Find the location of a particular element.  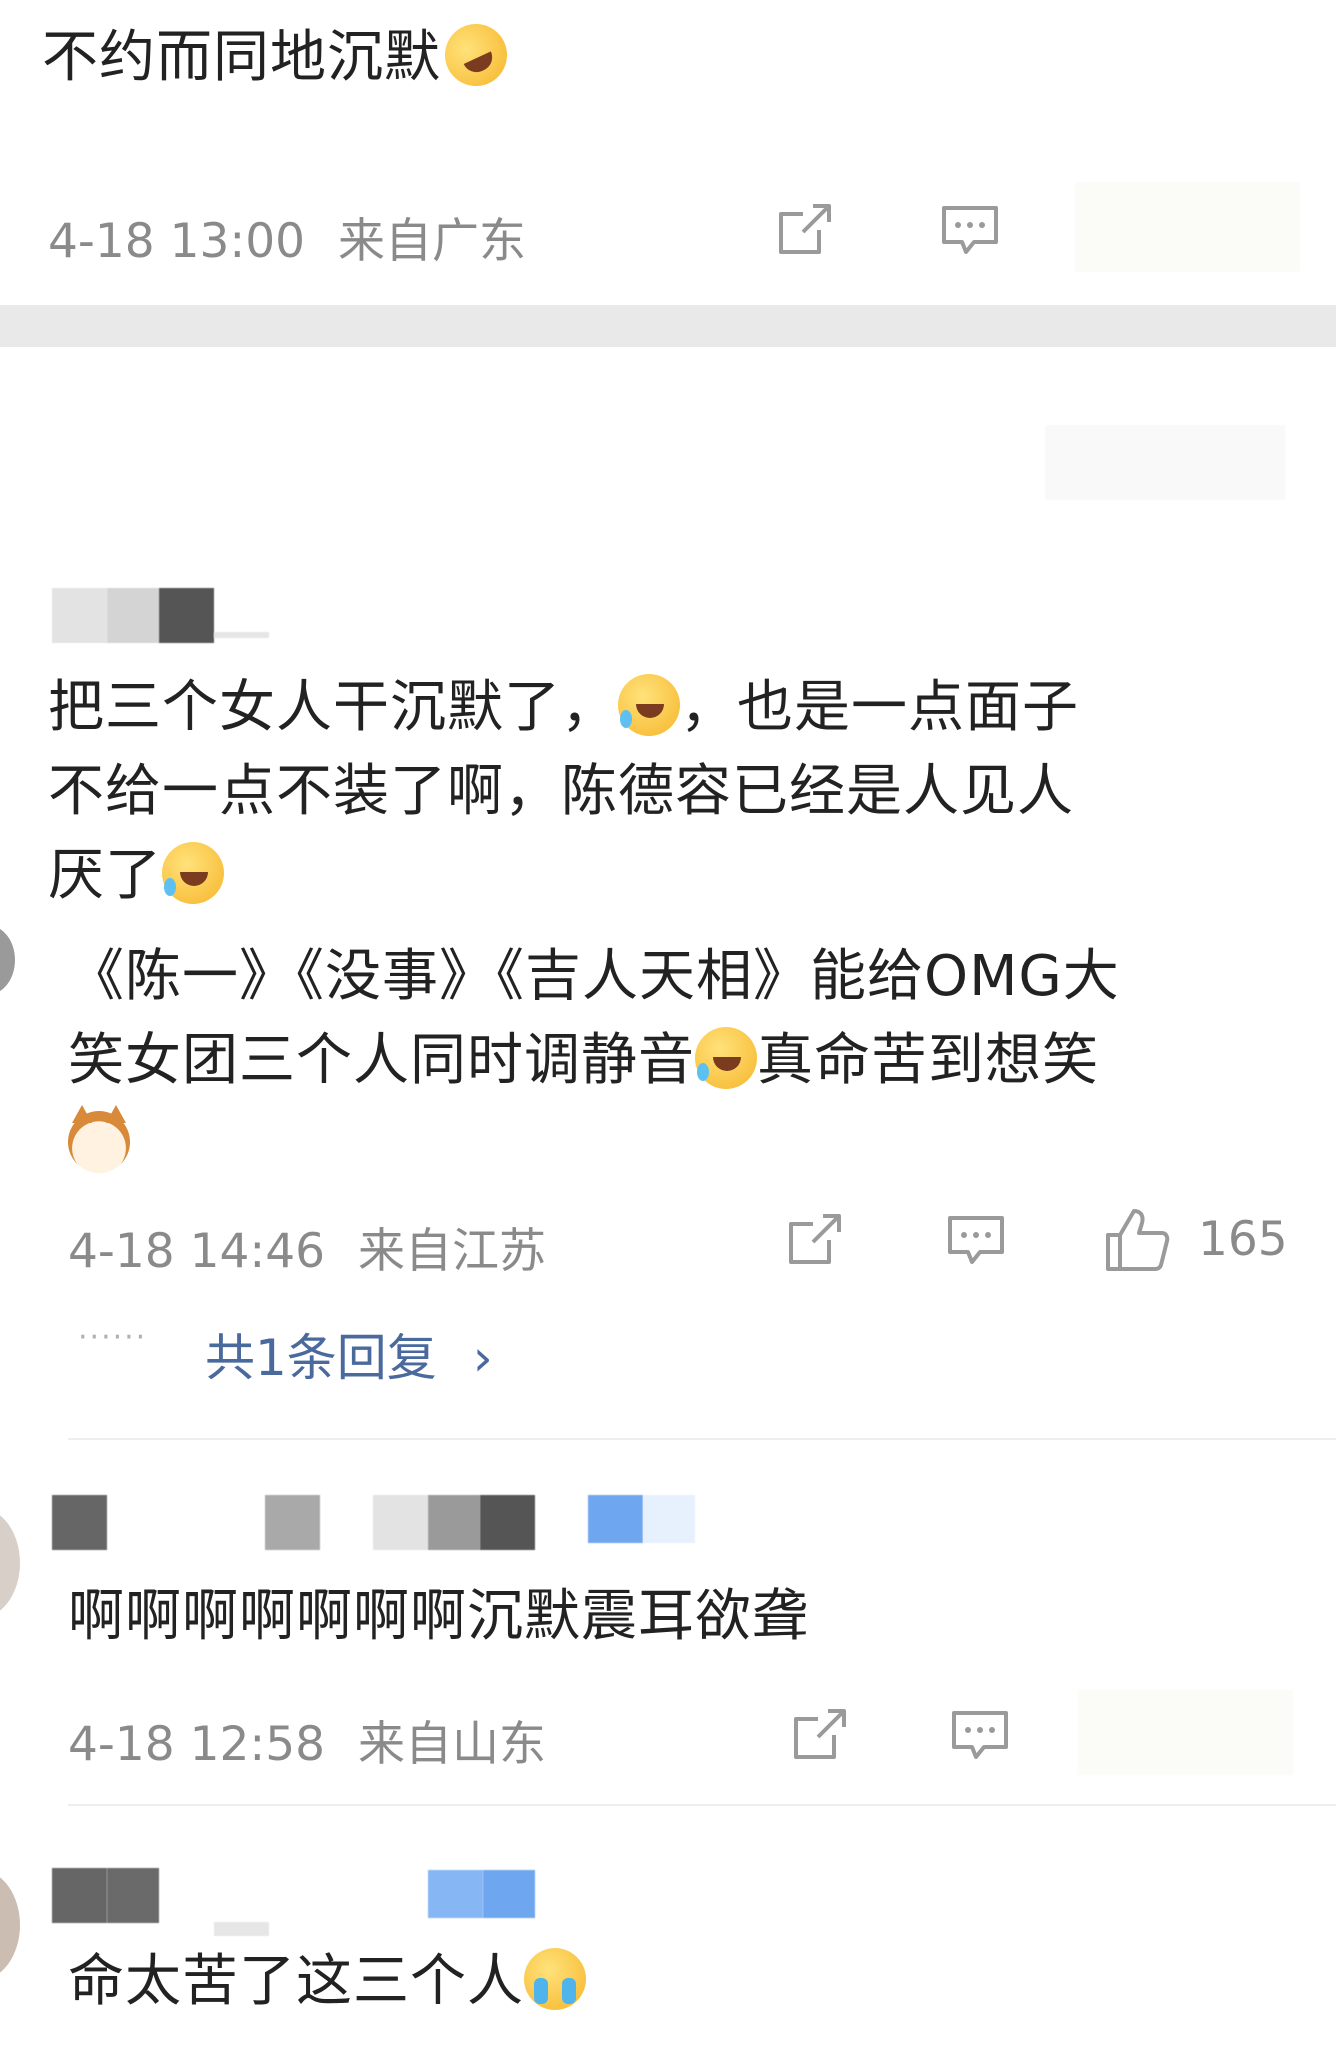

chevron-right-icon: › is located at coordinates (482, 1358).